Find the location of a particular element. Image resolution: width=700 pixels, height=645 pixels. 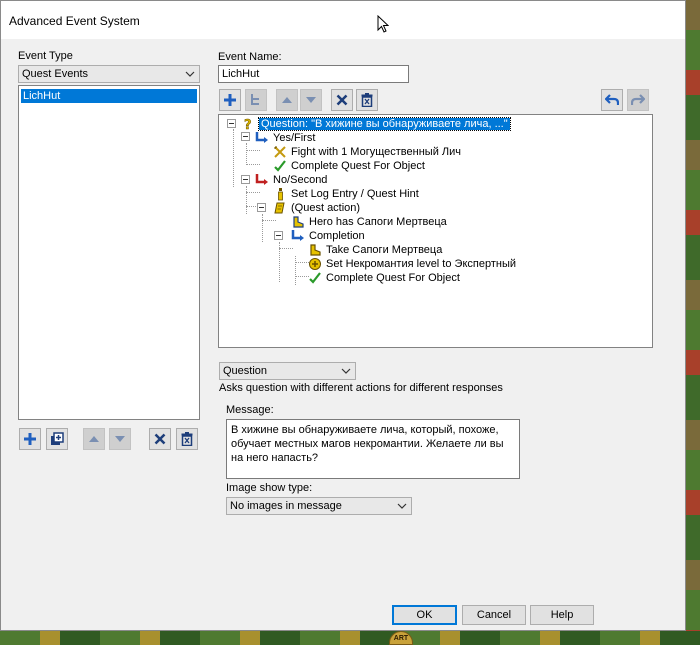

tree-node-label: Fight with 1 Могущественный Лич is located at coordinates (376, 152).